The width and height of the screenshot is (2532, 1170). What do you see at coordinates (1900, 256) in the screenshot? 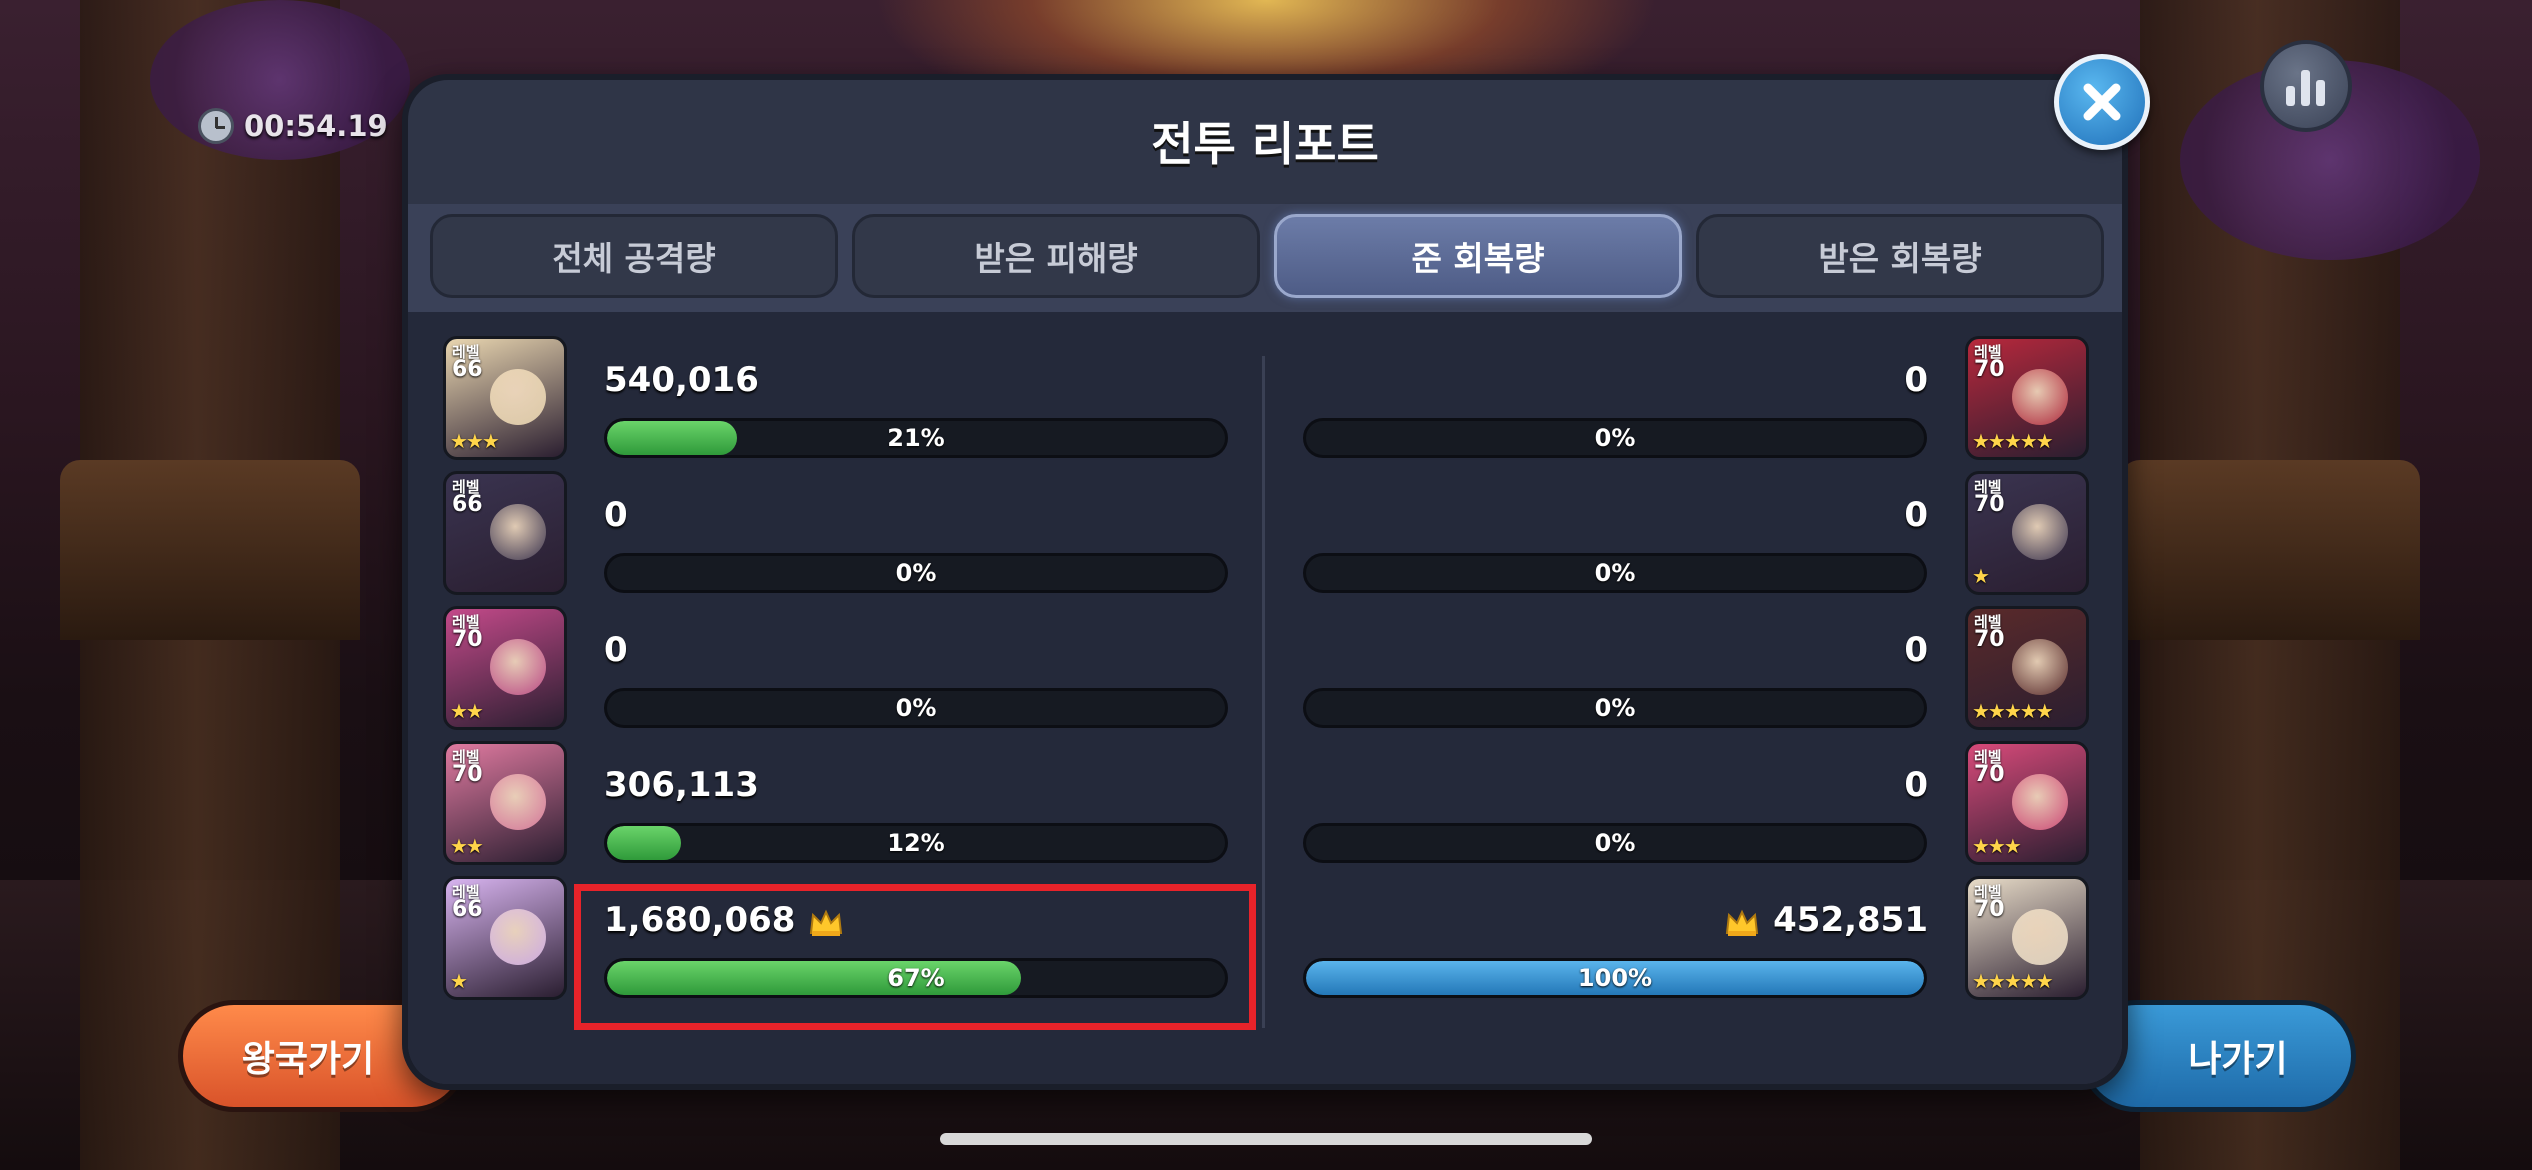
I see `tab-healing-received: 받은 회복량` at bounding box center [1900, 256].